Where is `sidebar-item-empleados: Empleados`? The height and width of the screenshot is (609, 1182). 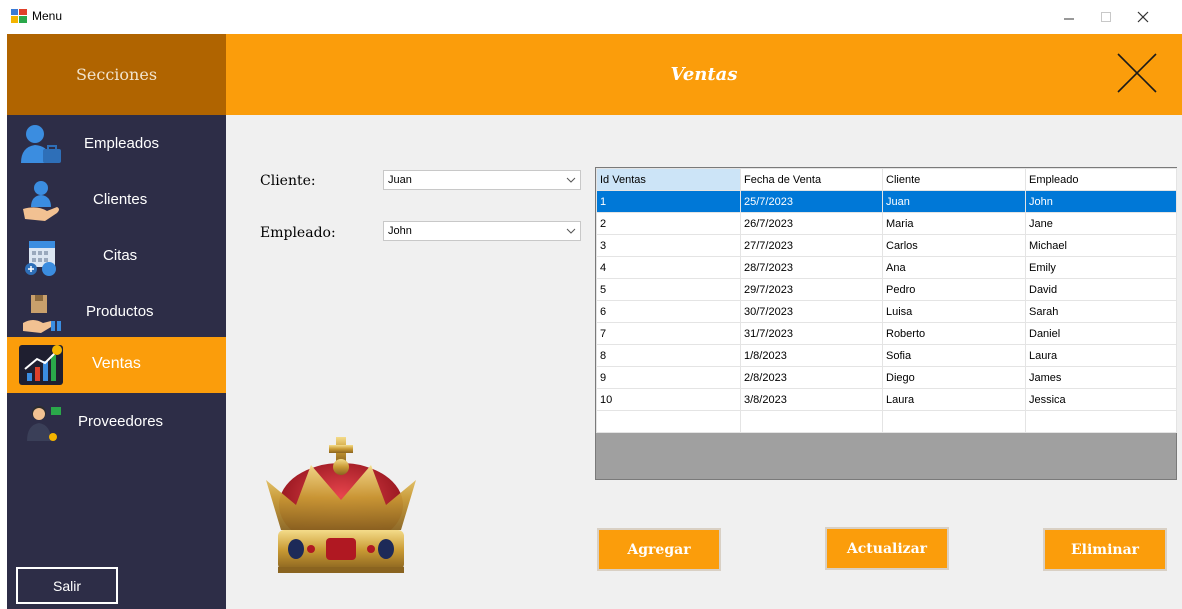 sidebar-item-empleados: Empleados is located at coordinates (116, 145).